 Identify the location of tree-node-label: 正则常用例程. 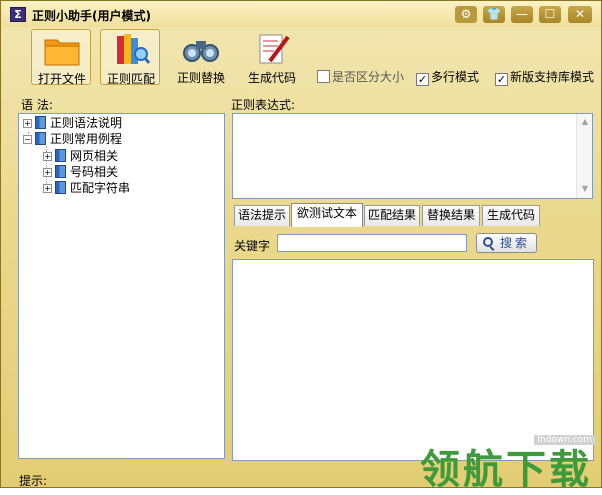
(86, 139).